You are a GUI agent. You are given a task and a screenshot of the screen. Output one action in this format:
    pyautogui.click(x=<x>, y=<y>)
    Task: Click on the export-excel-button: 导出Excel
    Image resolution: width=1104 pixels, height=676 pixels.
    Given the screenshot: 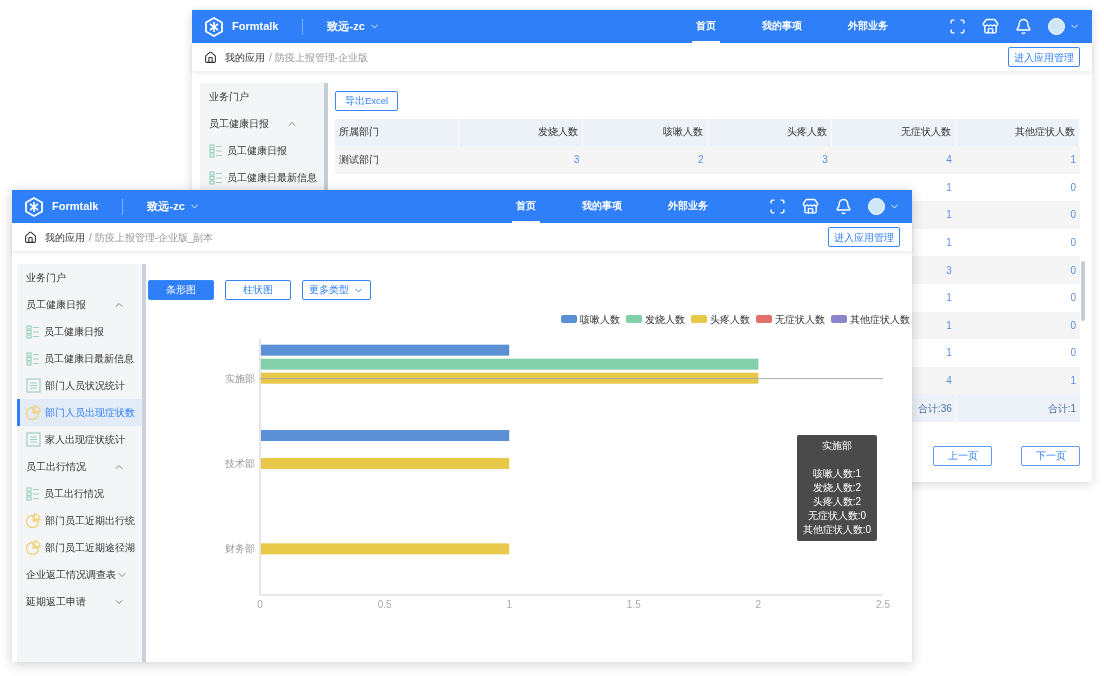 What is the action you would take?
    pyautogui.click(x=367, y=101)
    